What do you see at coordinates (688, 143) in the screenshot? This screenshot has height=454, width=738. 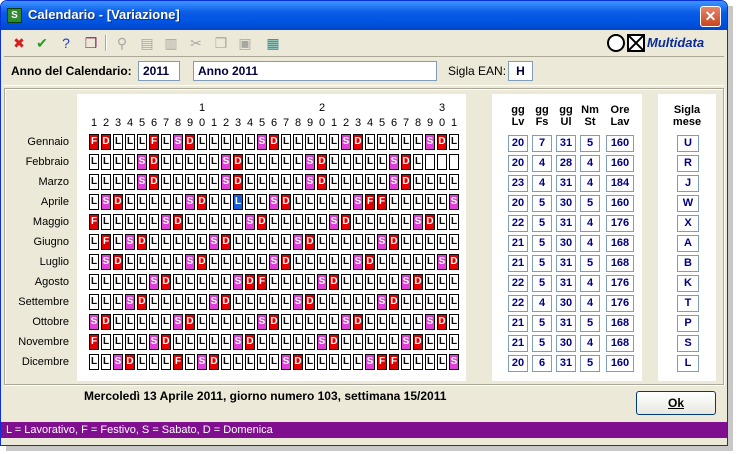 I see `sigla-cell: U` at bounding box center [688, 143].